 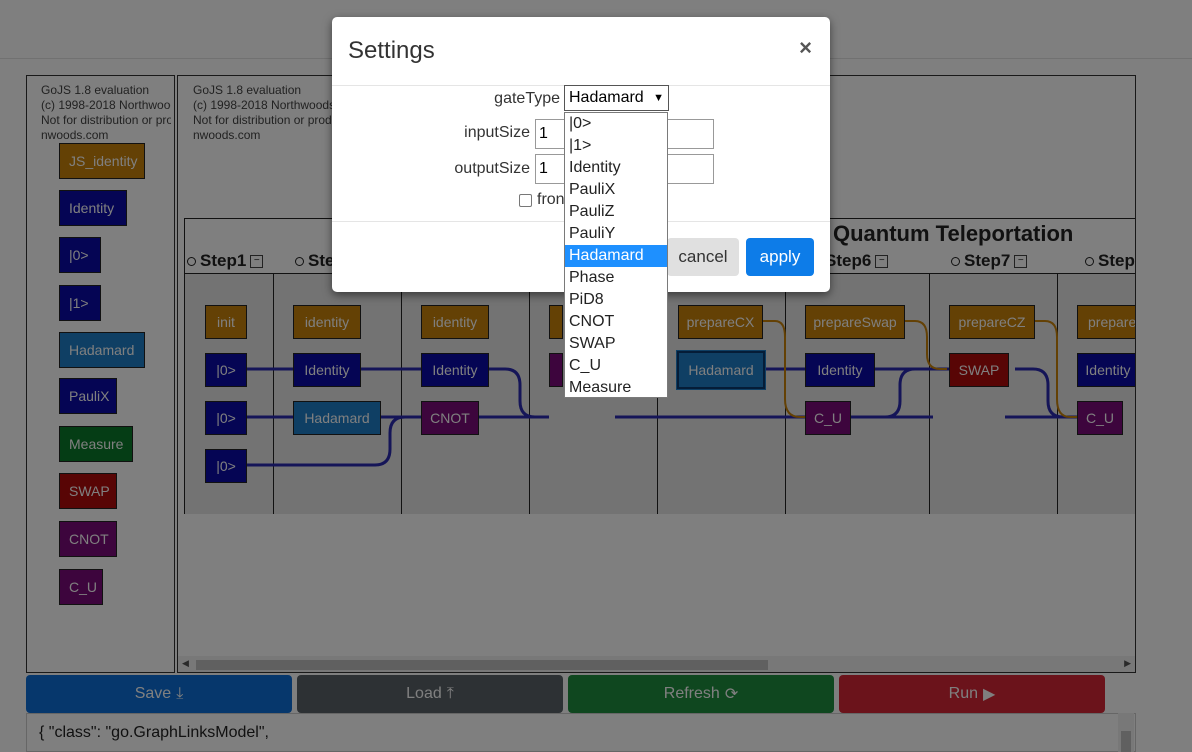 What do you see at coordinates (703, 257) in the screenshot?
I see `cancel-button: cancel` at bounding box center [703, 257].